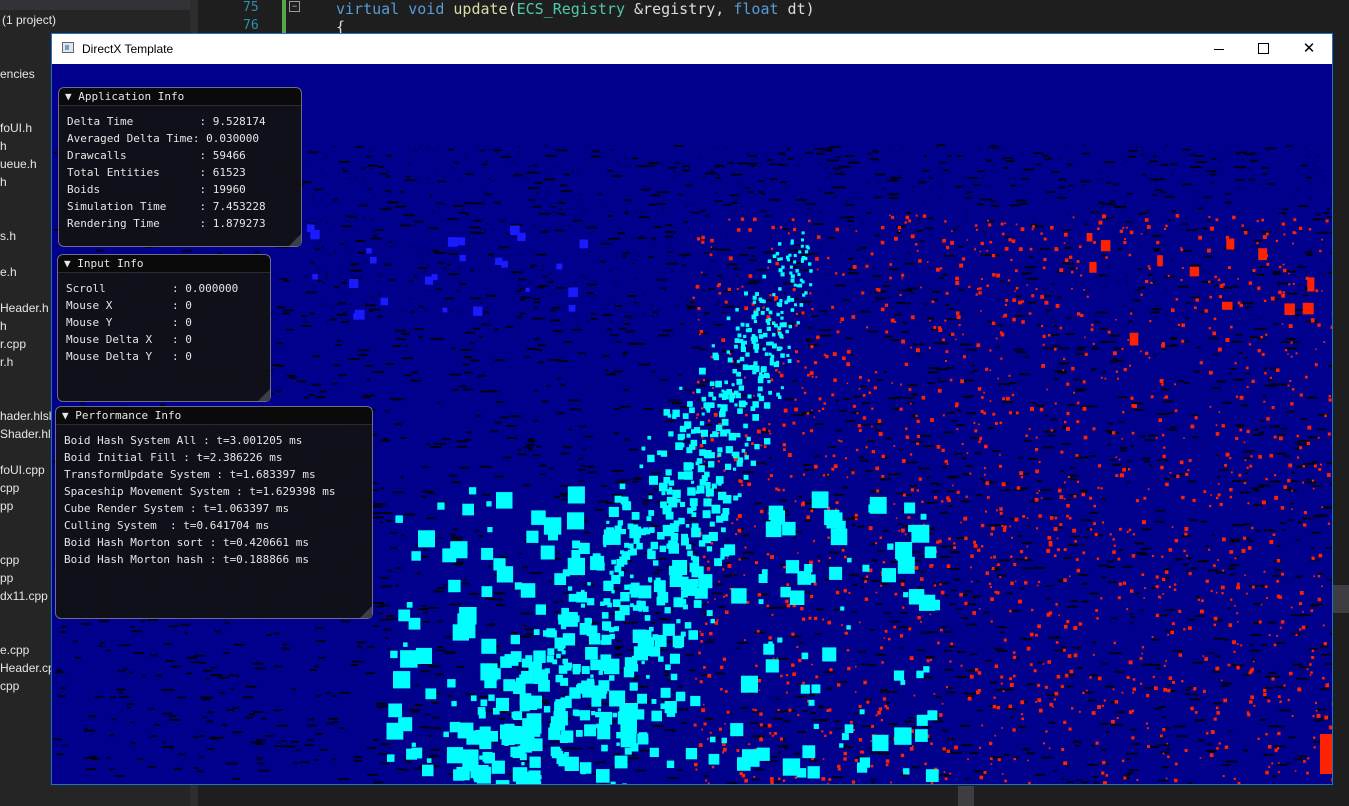  Describe the element at coordinates (1219, 49) in the screenshot. I see `minimize-button` at that location.